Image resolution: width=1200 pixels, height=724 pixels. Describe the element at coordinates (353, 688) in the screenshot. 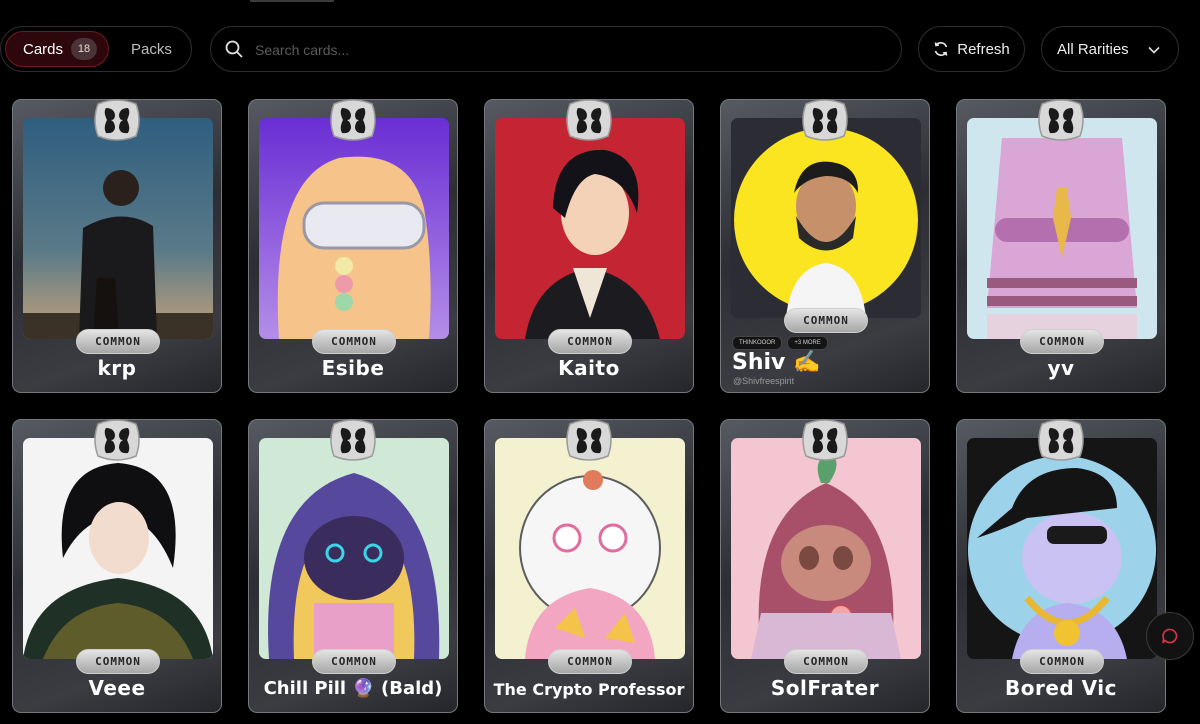

I see `card-name: Chill Pill 🔮 (Bald)` at that location.